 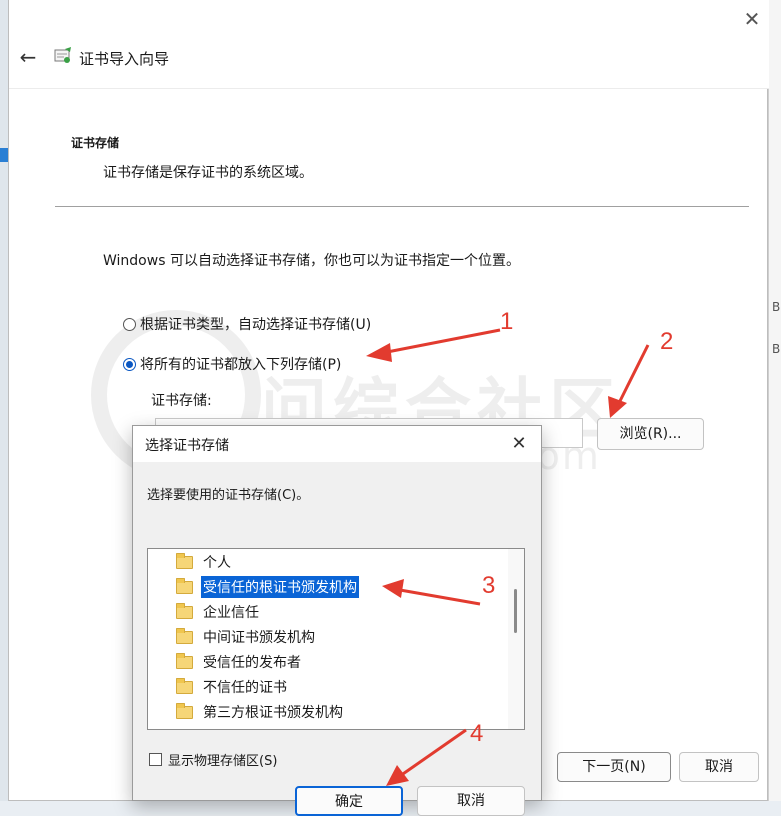 I want to click on step-number-2: 2, so click(x=667, y=341).